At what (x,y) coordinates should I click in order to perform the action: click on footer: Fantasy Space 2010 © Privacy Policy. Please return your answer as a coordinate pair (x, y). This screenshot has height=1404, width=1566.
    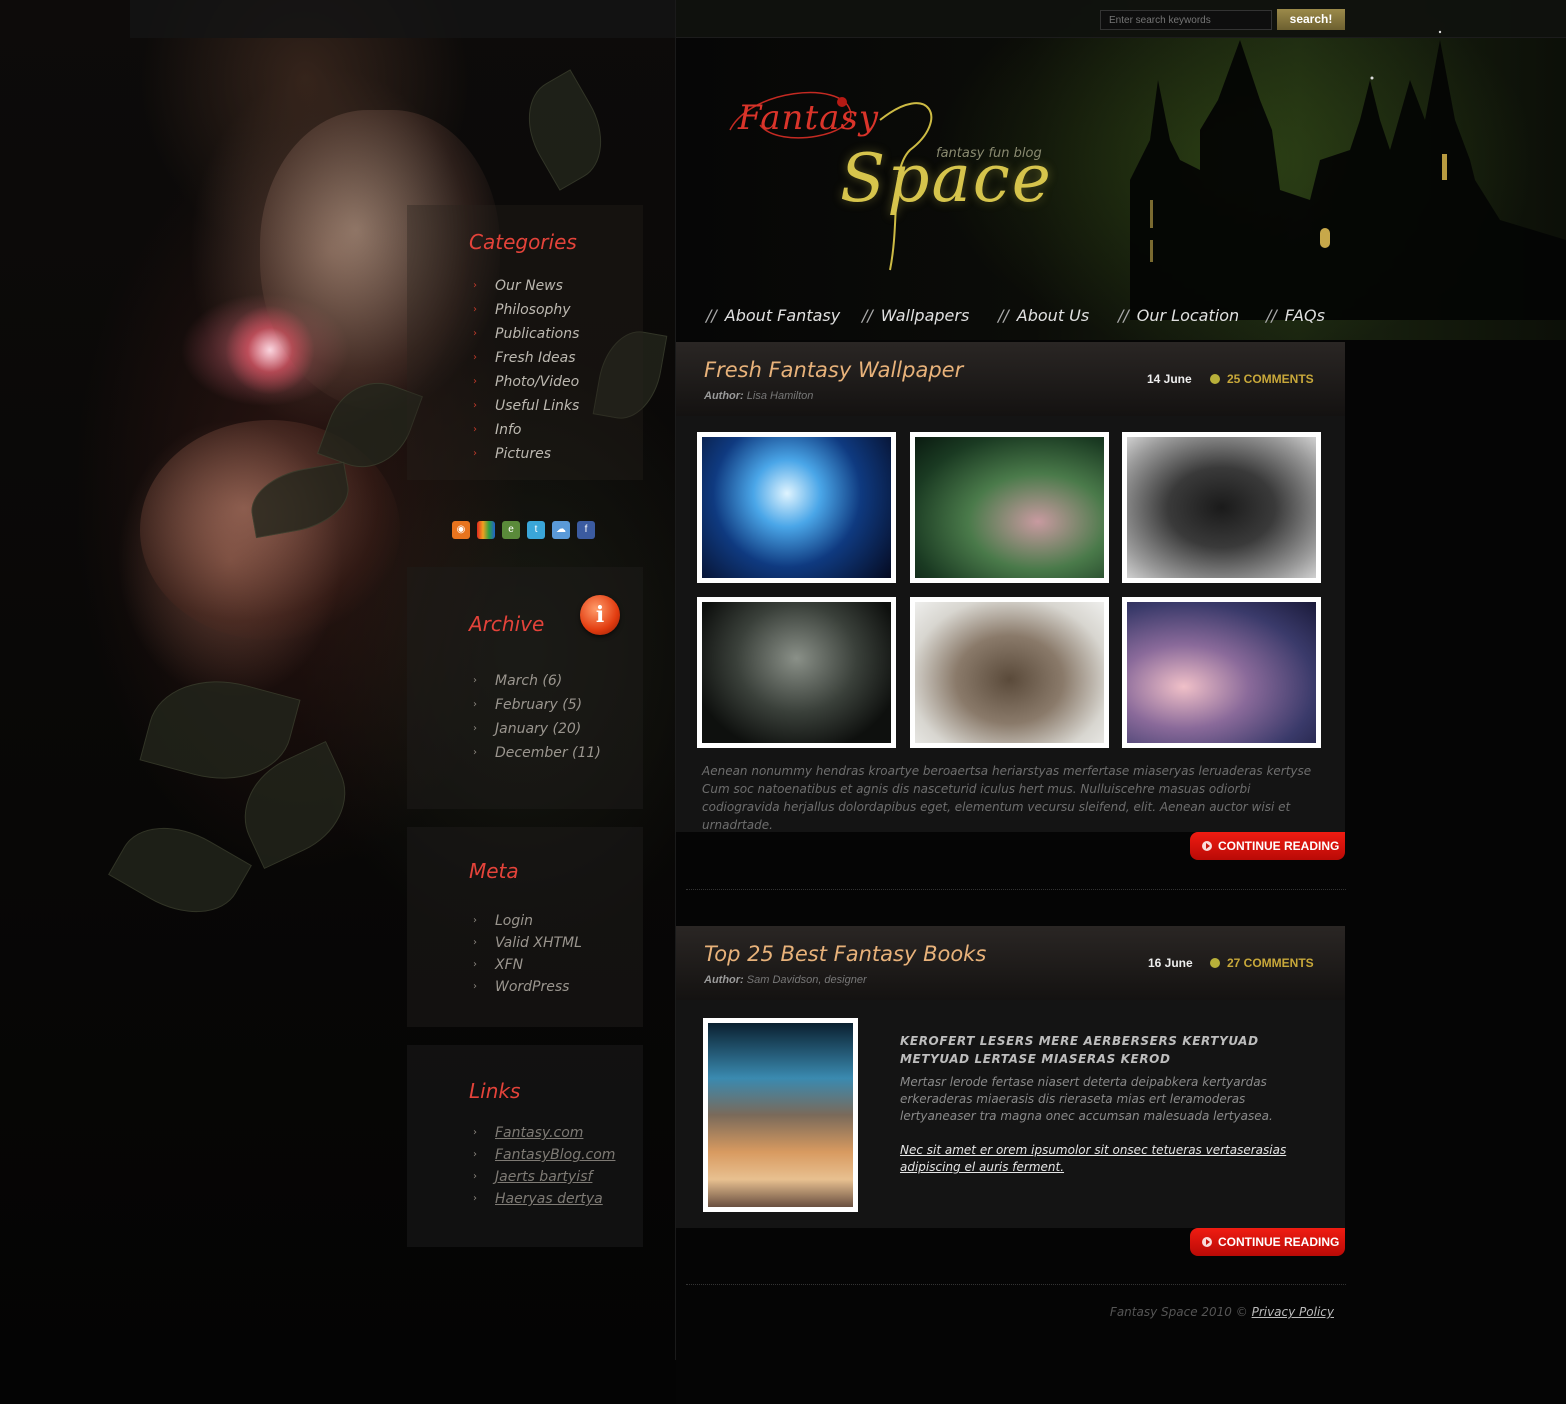
    Looking at the image, I should click on (1167, 1312).